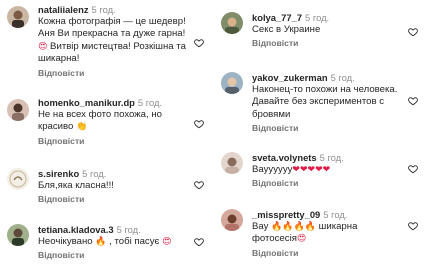  Describe the element at coordinates (286, 214) in the screenshot. I see `comment-username: _misspretty_09` at that location.